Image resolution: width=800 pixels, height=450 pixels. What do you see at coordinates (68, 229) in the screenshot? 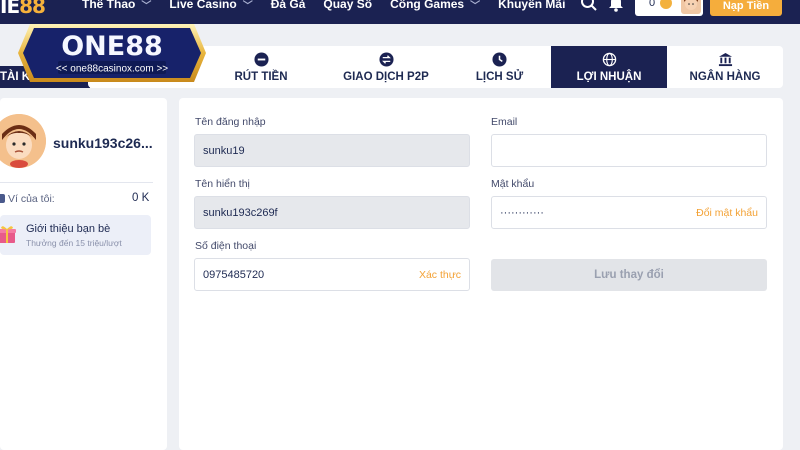
I see `referral-title: Giới thiệu bạn bè` at bounding box center [68, 229].